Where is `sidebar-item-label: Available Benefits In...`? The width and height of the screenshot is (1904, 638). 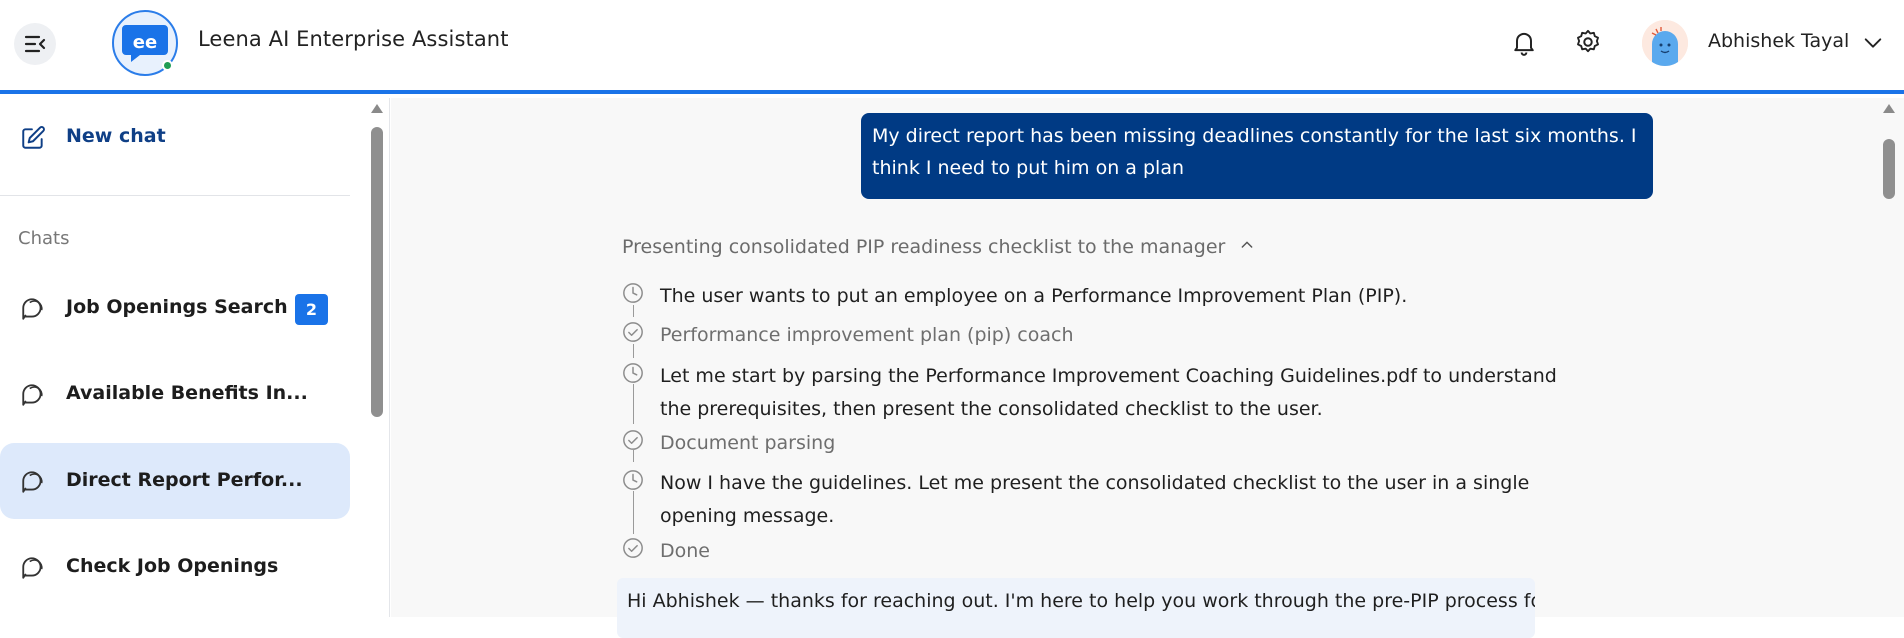 sidebar-item-label: Available Benefits In... is located at coordinates (187, 393).